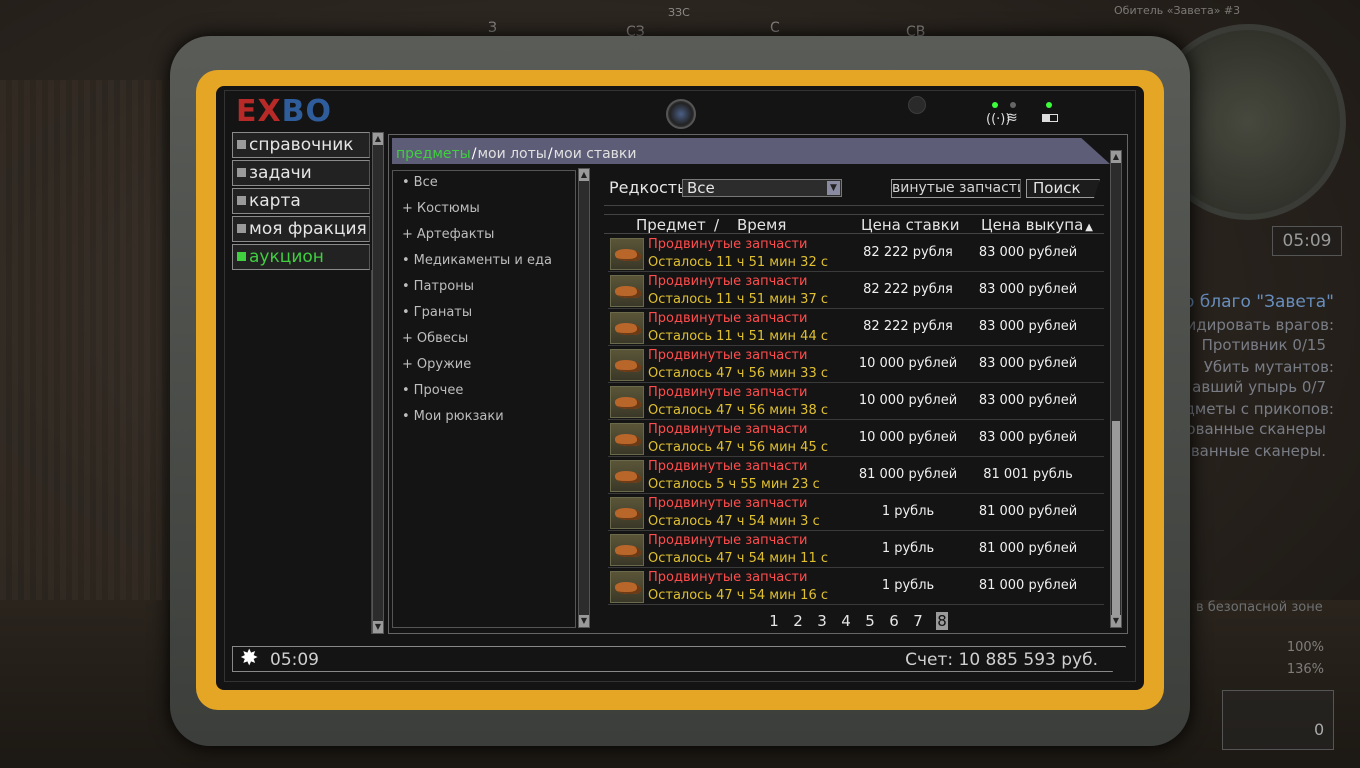 The height and width of the screenshot is (768, 1360). I want to click on page-7: 7, so click(918, 621).